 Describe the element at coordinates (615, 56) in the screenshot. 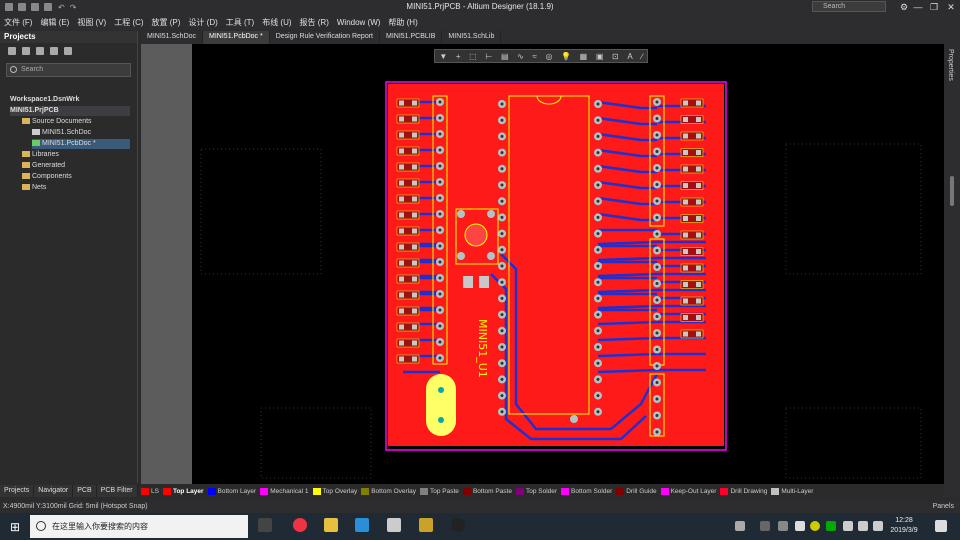

I see `measure-icon: ⊡` at that location.